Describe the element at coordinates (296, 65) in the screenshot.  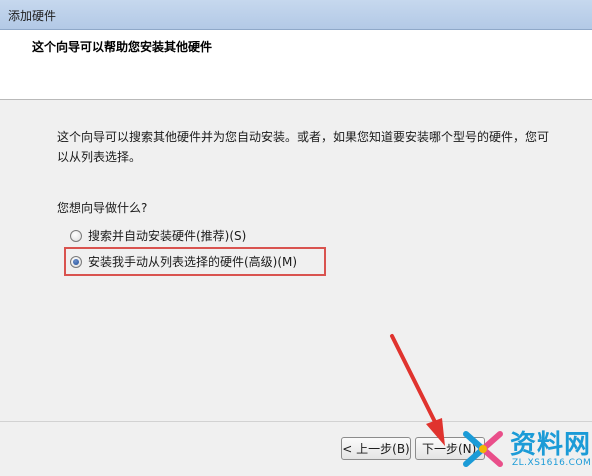
I see `wizard-header: 这个向导可以帮助您安装其他硬件` at that location.